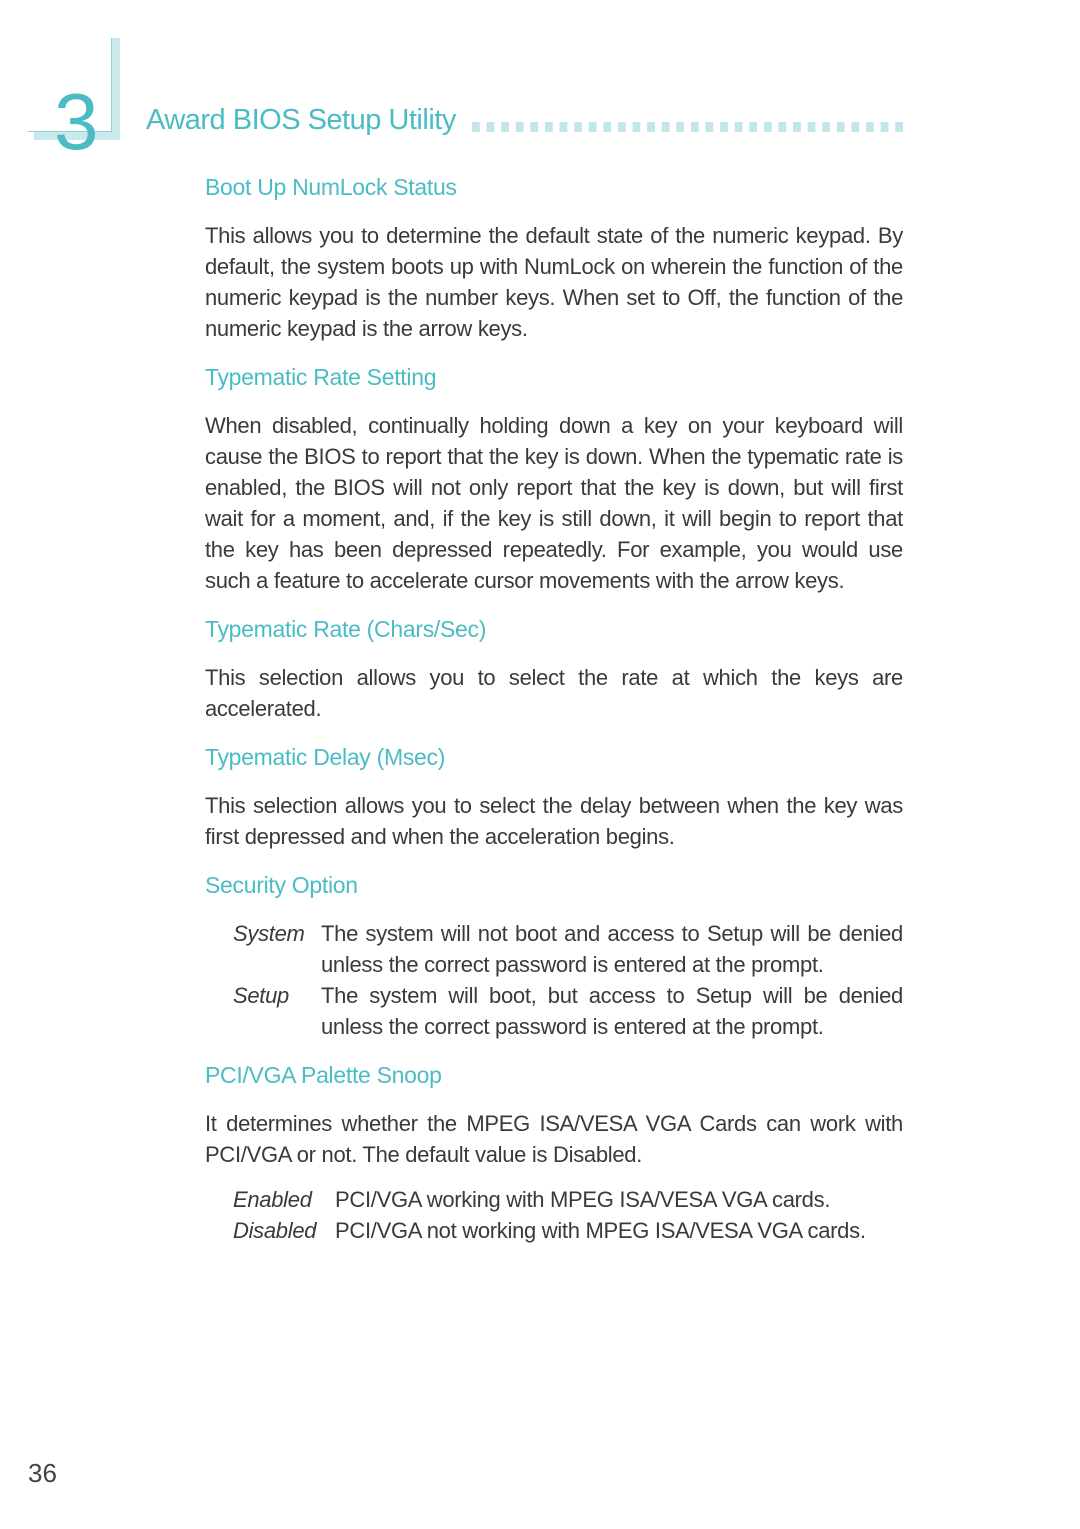 This screenshot has width=1080, height=1529. Describe the element at coordinates (76, 121) in the screenshot. I see `chapter-number: 3` at that location.